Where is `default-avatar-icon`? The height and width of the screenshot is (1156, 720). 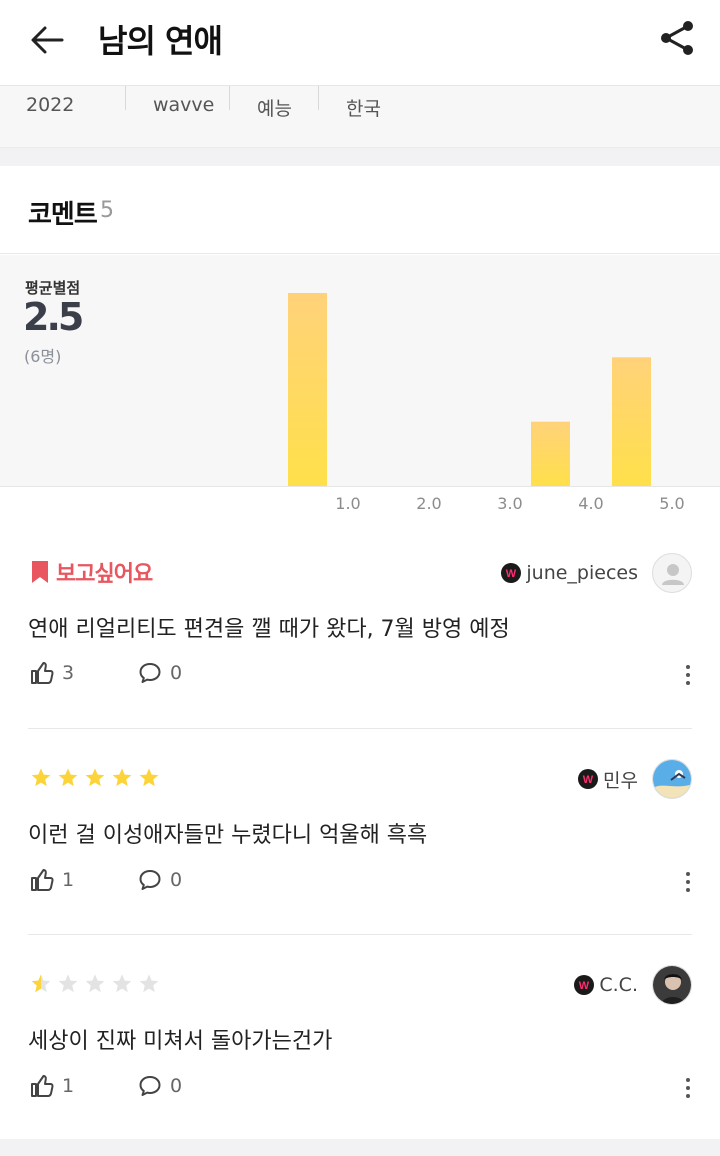 default-avatar-icon is located at coordinates (673, 574).